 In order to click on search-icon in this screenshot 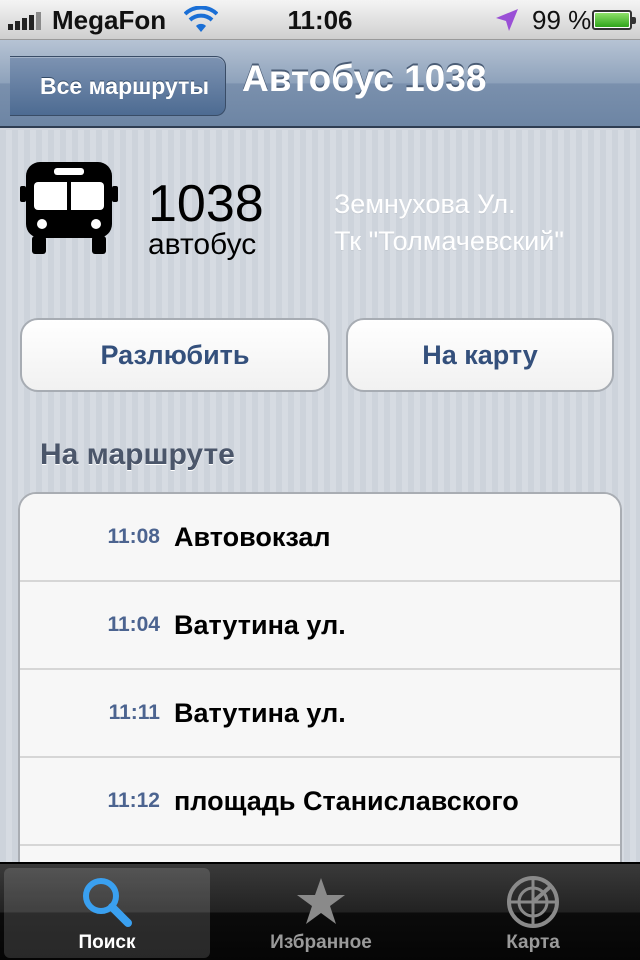, I will do `click(107, 902)`.